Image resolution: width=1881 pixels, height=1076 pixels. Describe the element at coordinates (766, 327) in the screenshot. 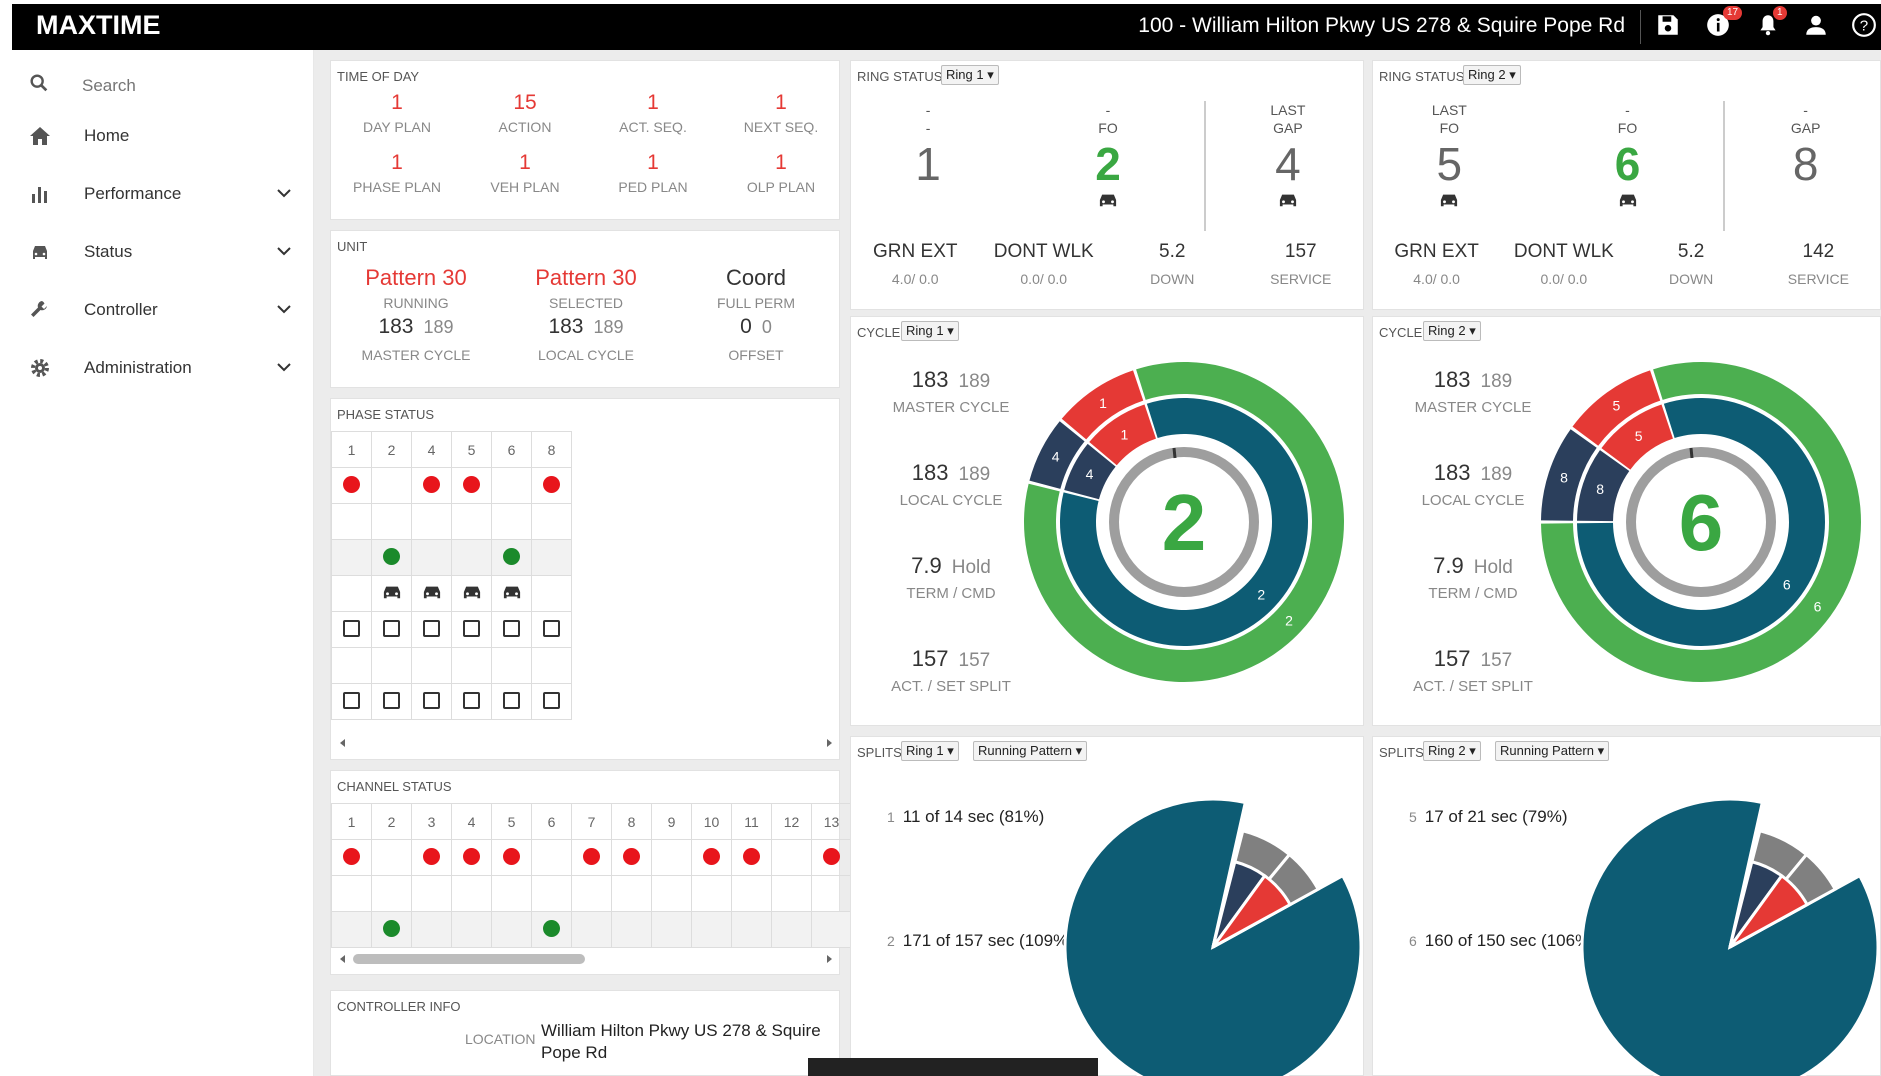

I see `unit-value-sub: 0` at that location.